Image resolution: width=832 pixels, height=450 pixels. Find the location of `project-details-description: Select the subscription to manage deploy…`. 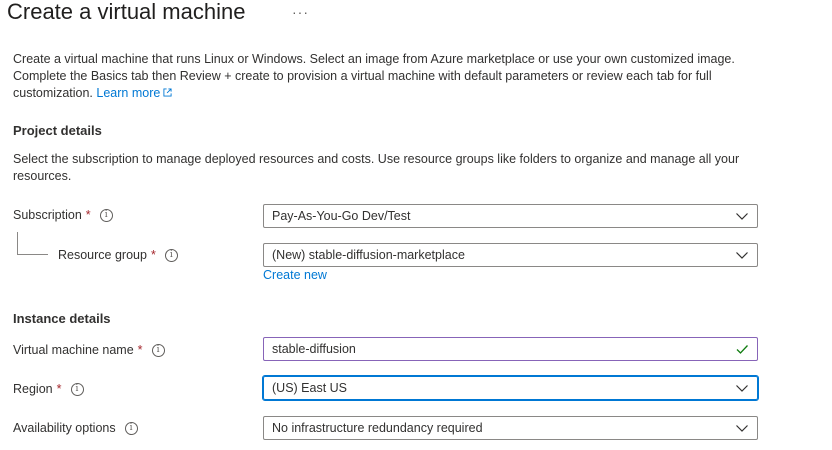

project-details-description: Select the subscription to manage deploy… is located at coordinates (376, 167).